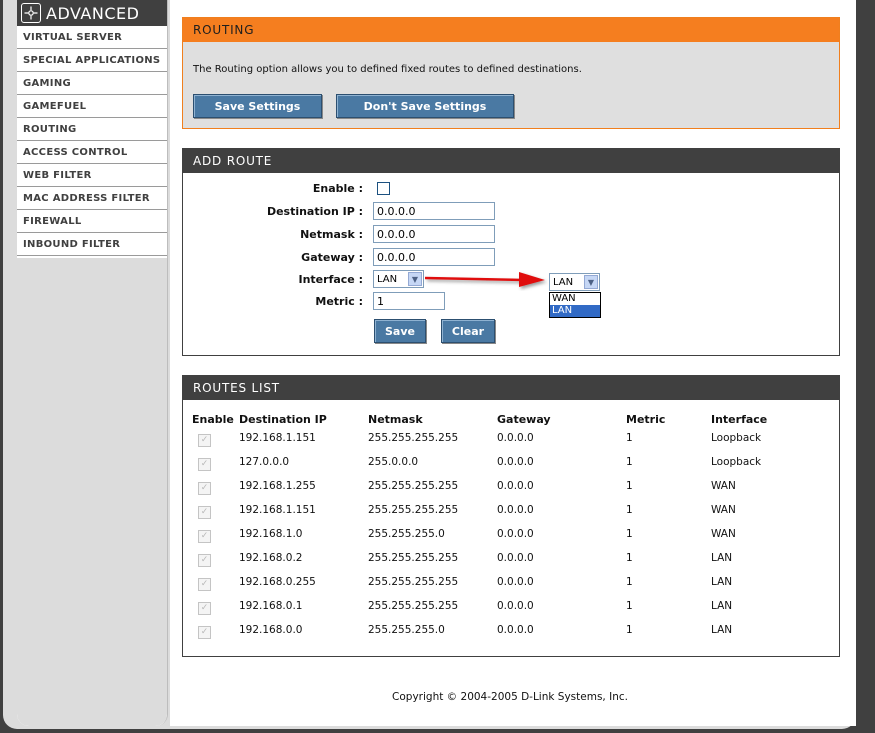  Describe the element at coordinates (92, 244) in the screenshot. I see `sidebar-item-inbound-filter: INBOUND FILTER` at that location.